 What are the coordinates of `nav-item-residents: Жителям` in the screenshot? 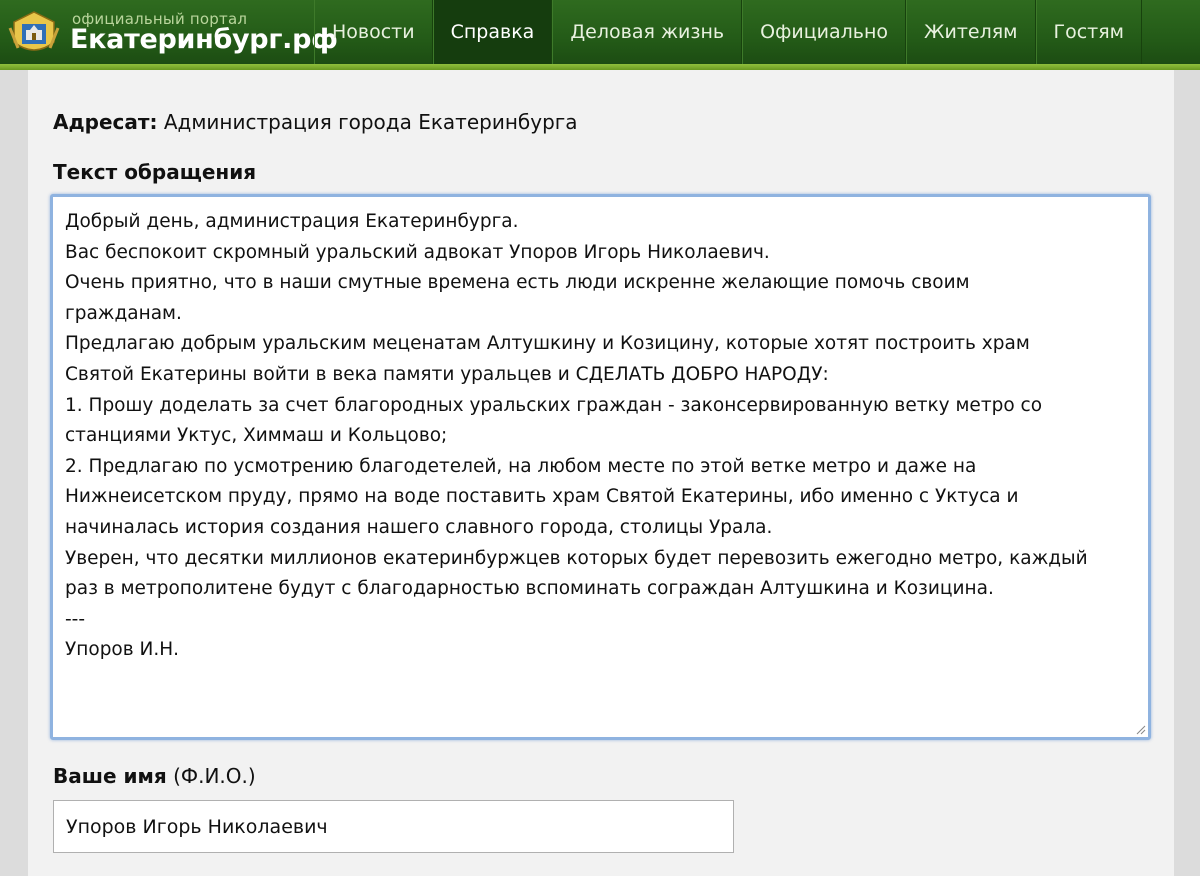 It's located at (971, 32).